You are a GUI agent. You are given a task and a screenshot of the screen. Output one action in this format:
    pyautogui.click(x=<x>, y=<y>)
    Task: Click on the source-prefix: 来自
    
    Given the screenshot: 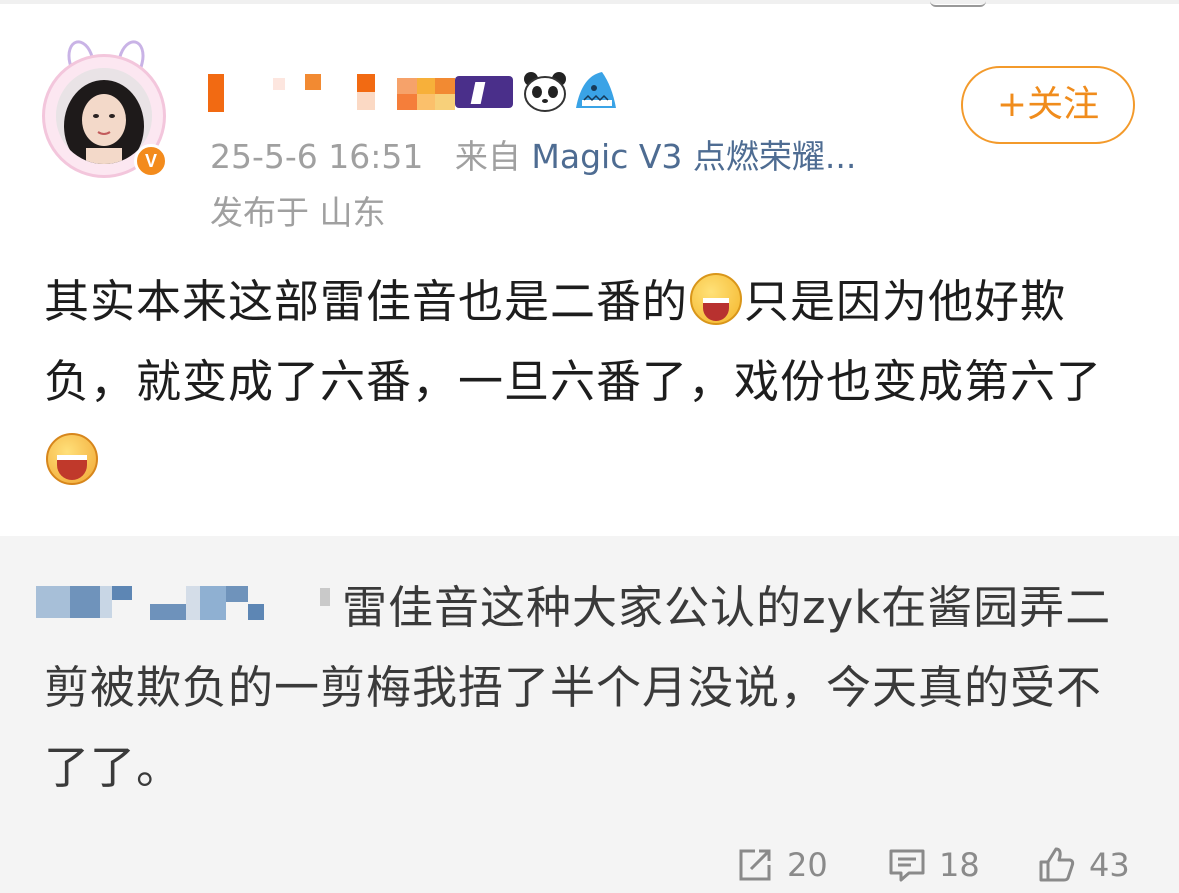 What is the action you would take?
    pyautogui.click(x=487, y=156)
    